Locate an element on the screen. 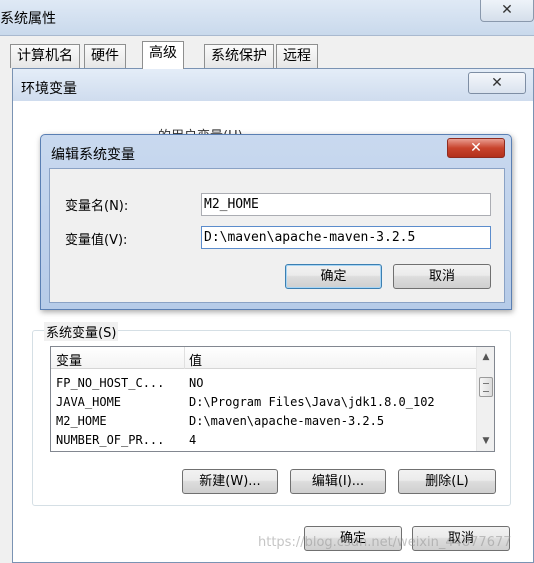  scroll-thumb is located at coordinates (486, 387).